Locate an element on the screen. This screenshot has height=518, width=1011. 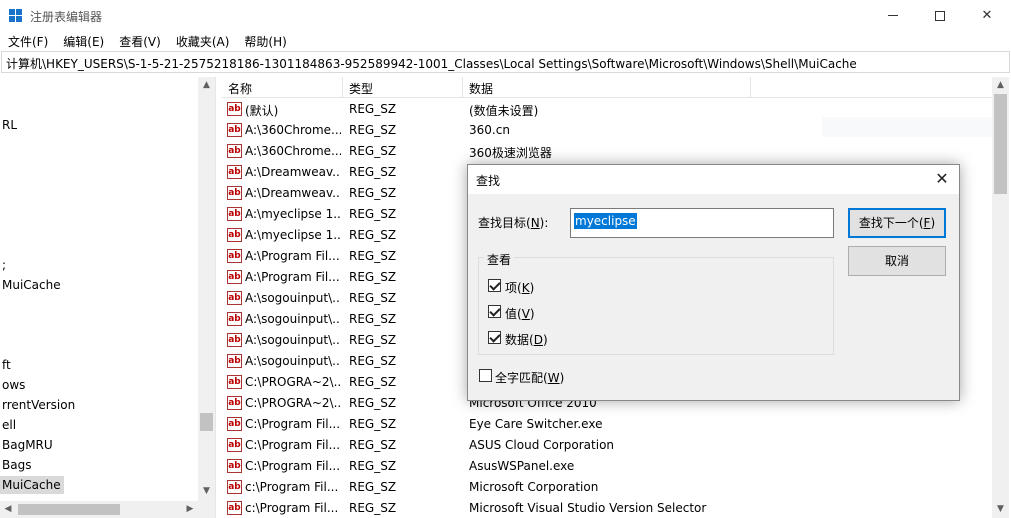
cancel-button: 取消 is located at coordinates (897, 261).